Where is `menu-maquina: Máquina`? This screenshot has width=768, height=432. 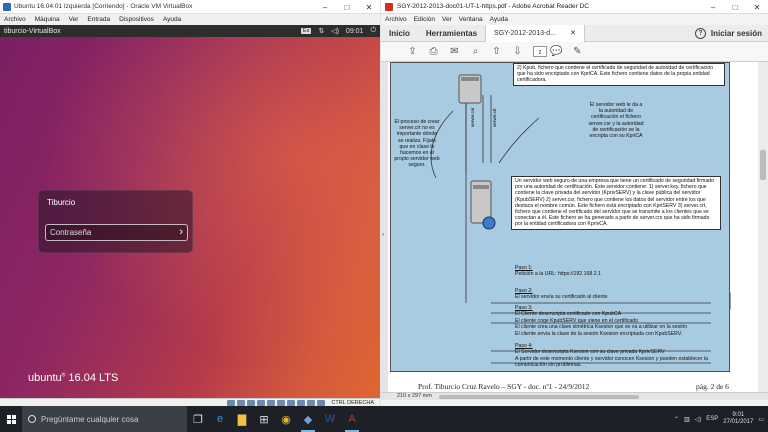
menu-maquina: Máquina is located at coordinates (47, 19).